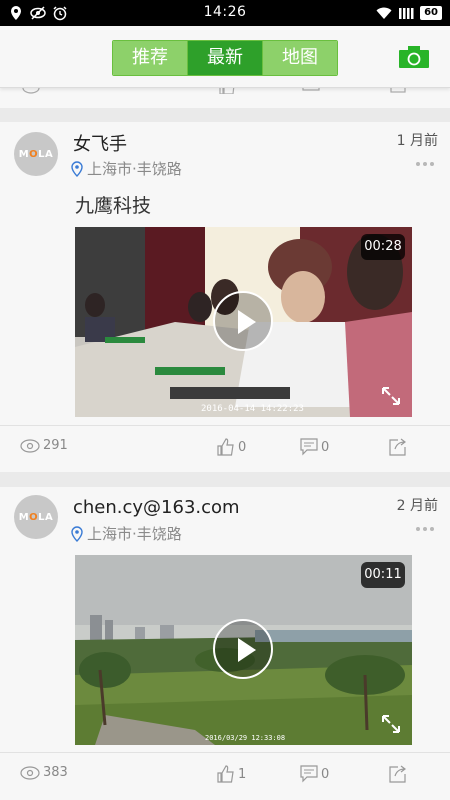 This screenshot has height=800, width=450. I want to click on top-bar: 推荐 最新 地图, so click(225, 57).